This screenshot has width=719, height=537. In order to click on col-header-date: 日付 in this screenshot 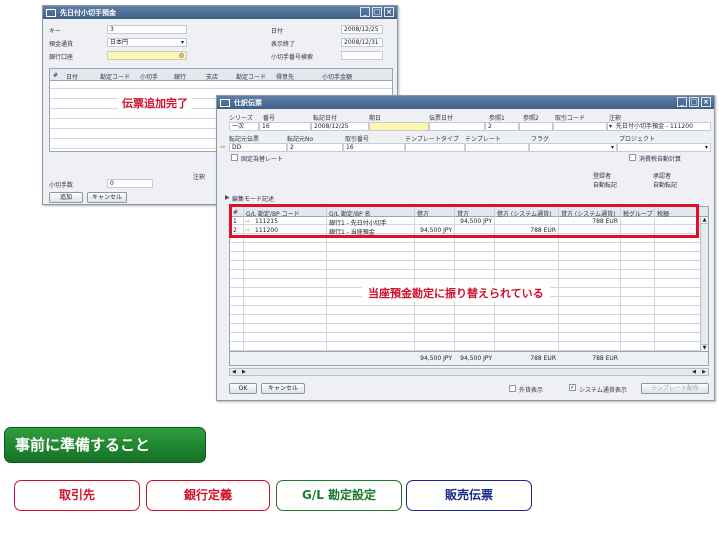, I will do `click(72, 76)`.